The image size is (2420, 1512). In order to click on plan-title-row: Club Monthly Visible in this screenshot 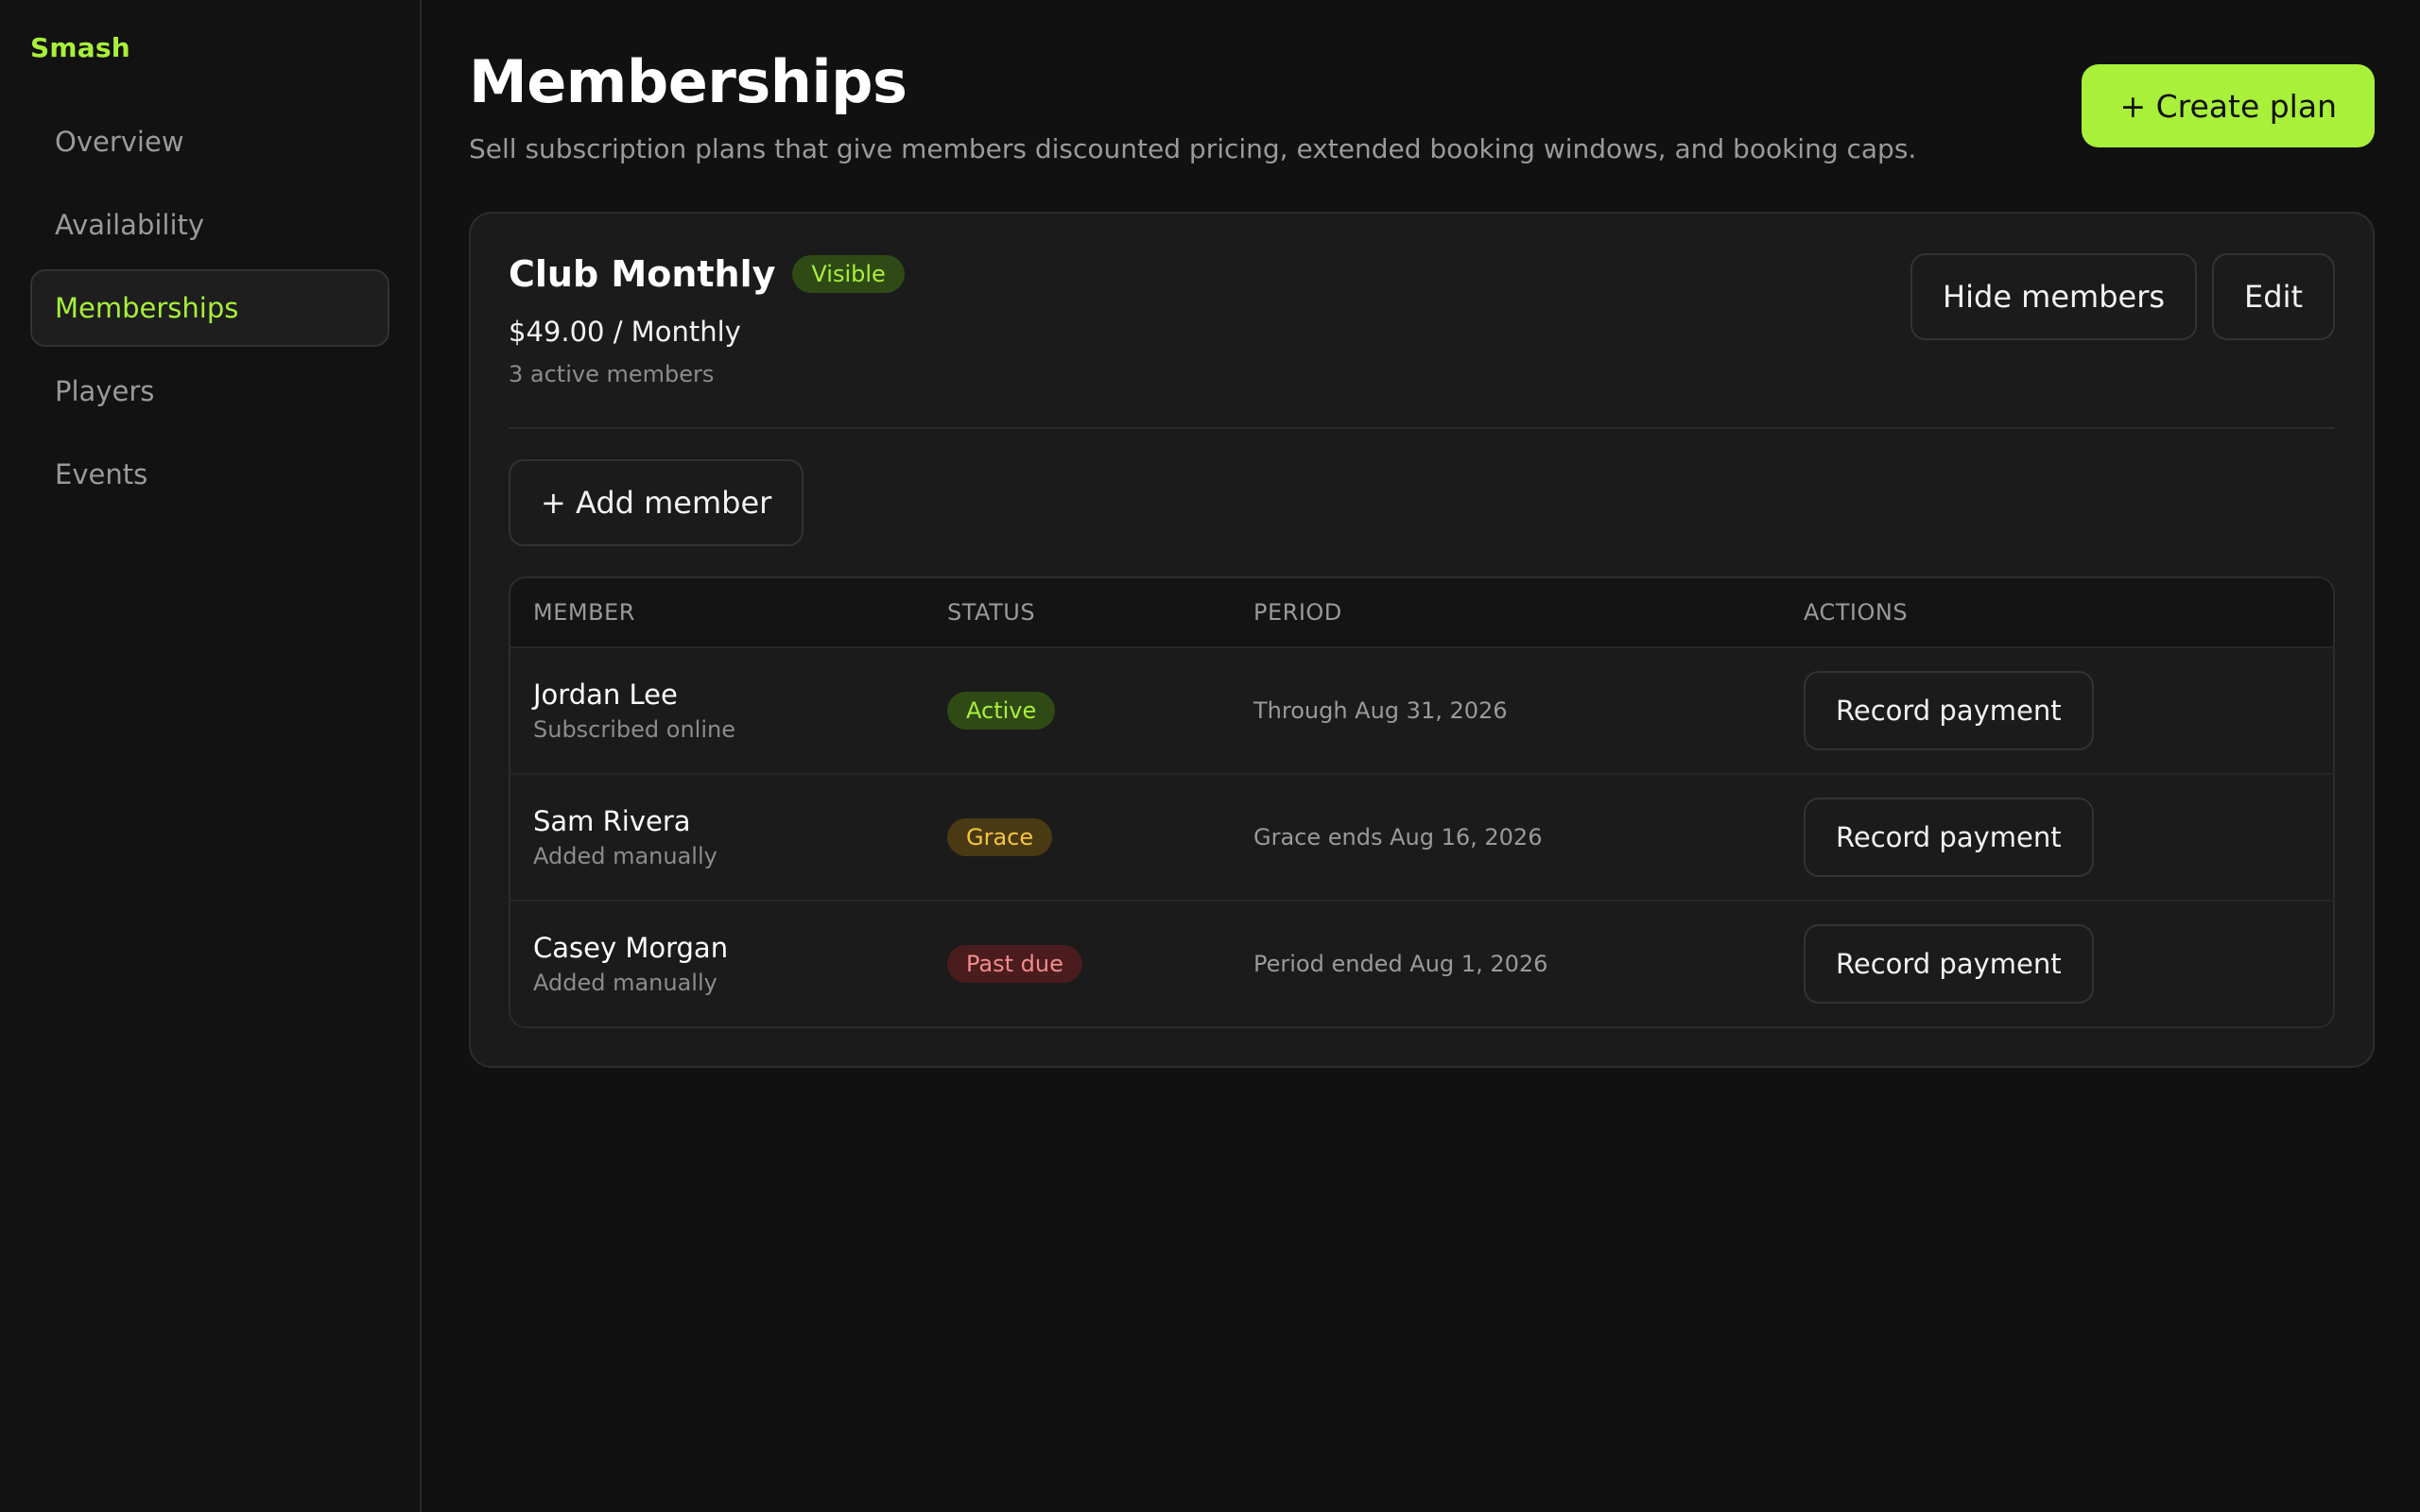, I will do `click(707, 274)`.